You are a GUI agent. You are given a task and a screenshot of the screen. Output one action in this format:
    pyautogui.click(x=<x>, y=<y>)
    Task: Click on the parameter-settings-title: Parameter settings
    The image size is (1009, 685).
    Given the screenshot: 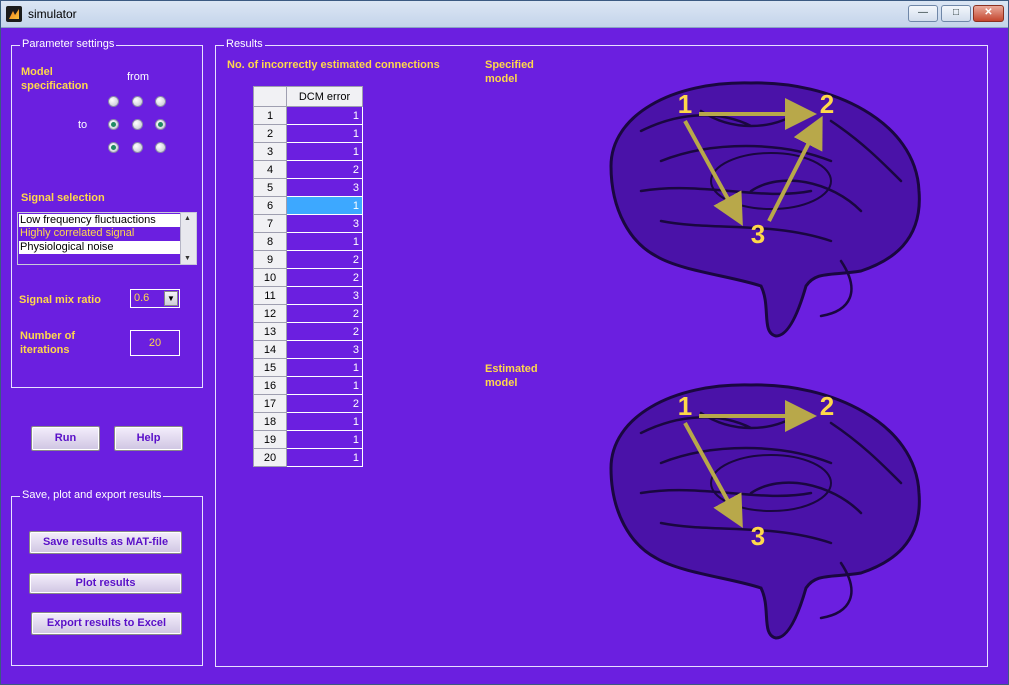 What is the action you would take?
    pyautogui.click(x=68, y=44)
    